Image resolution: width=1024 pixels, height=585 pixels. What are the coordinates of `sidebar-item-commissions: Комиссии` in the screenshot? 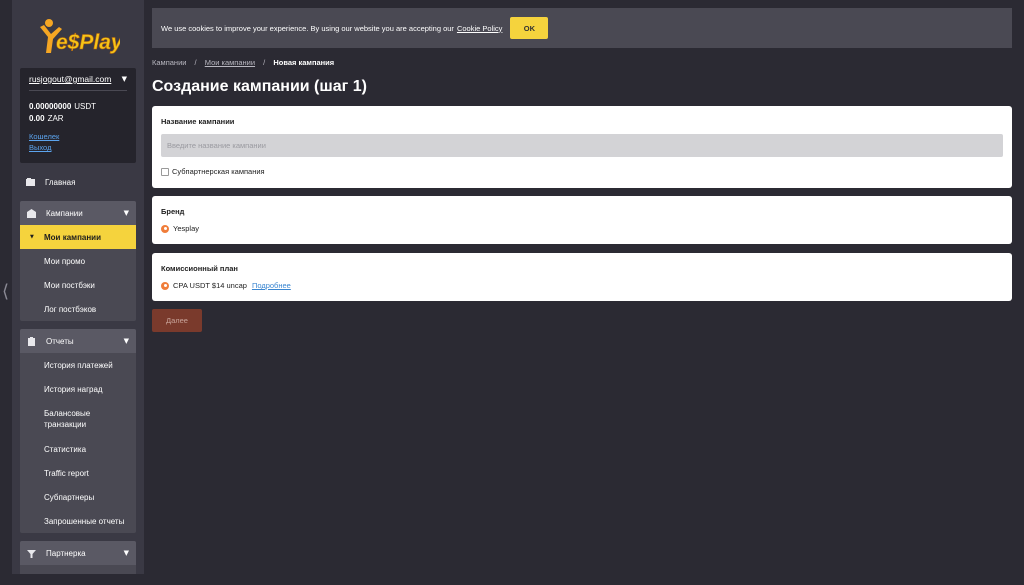 It's located at (78, 570).